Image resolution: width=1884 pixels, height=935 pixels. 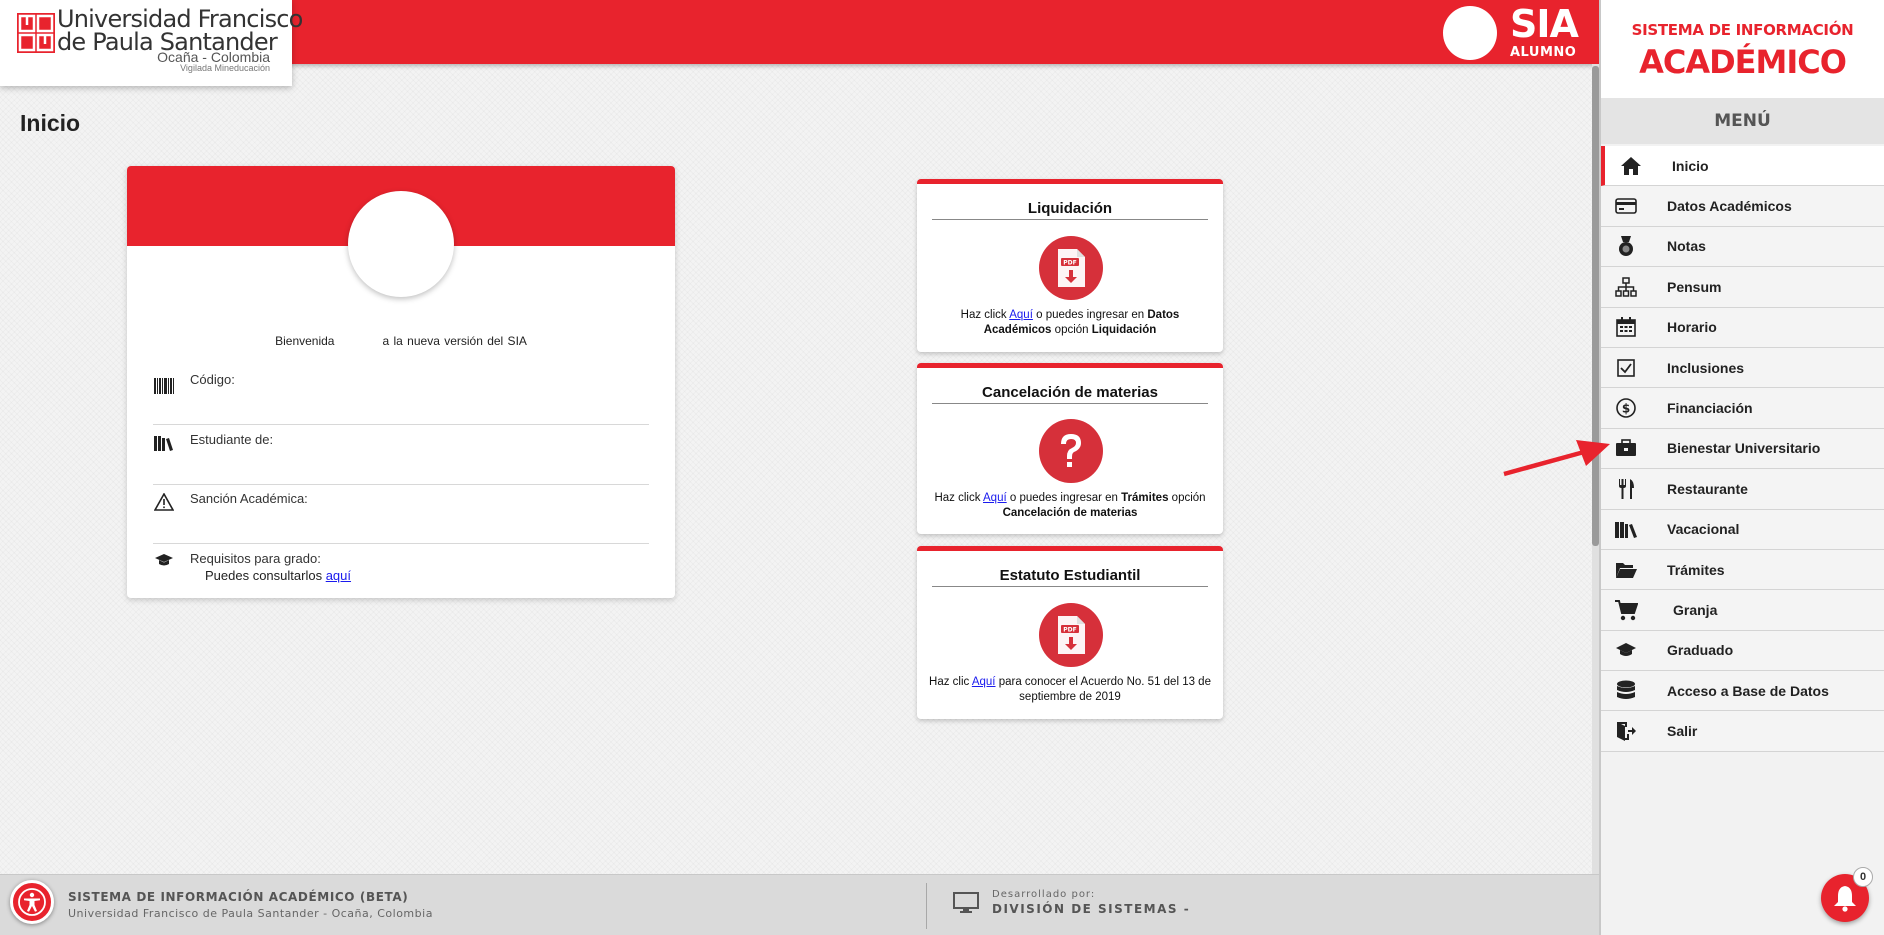 I want to click on footer-divider, so click(x=926, y=906).